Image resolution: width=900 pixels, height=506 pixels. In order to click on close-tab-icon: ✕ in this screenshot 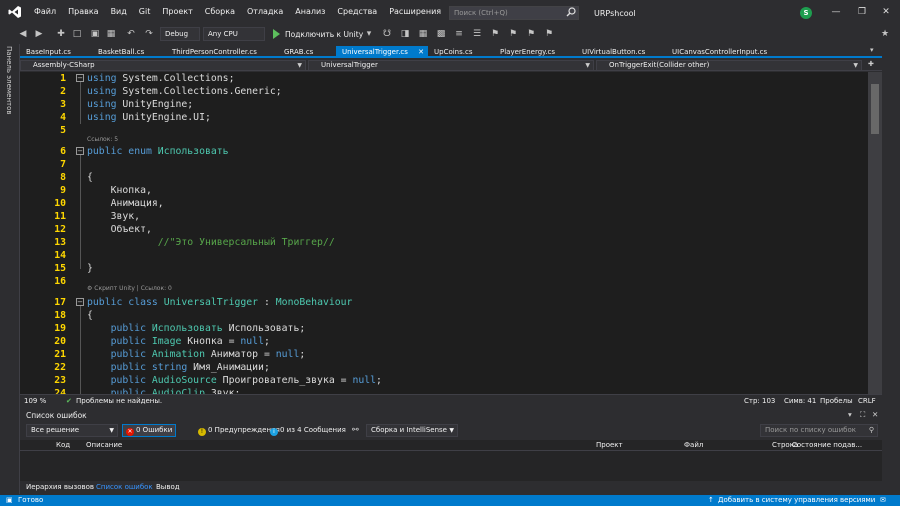, I will do `click(421, 52)`.